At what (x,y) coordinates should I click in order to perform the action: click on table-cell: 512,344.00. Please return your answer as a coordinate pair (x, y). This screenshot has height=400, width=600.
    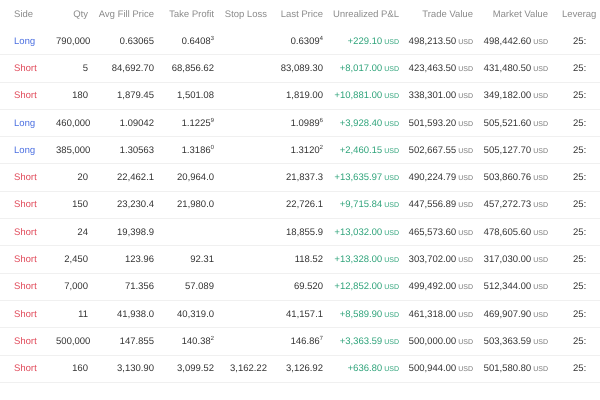
    Looking at the image, I should click on (508, 286).